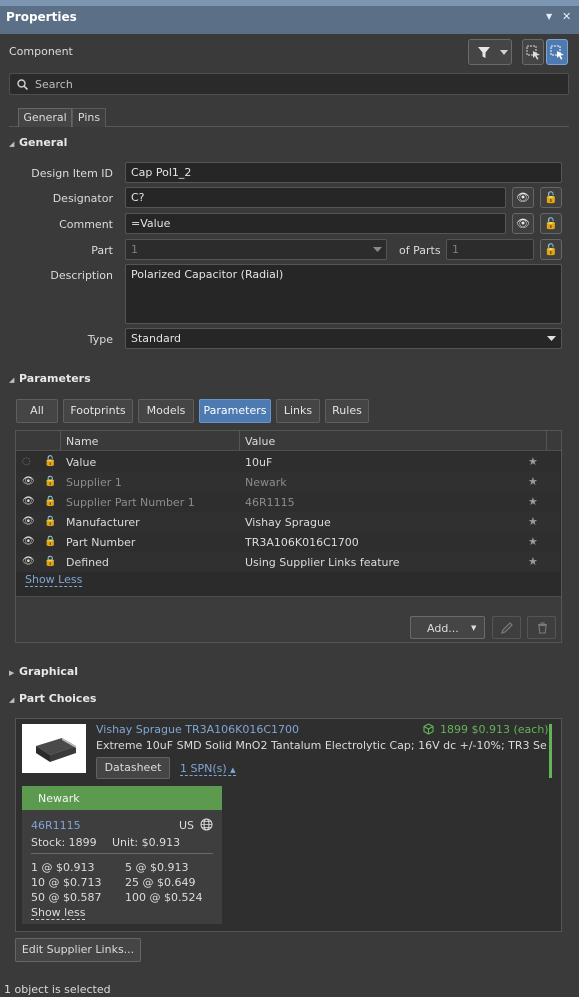  I want to click on filter-footprints-button: Footprints, so click(98, 411).